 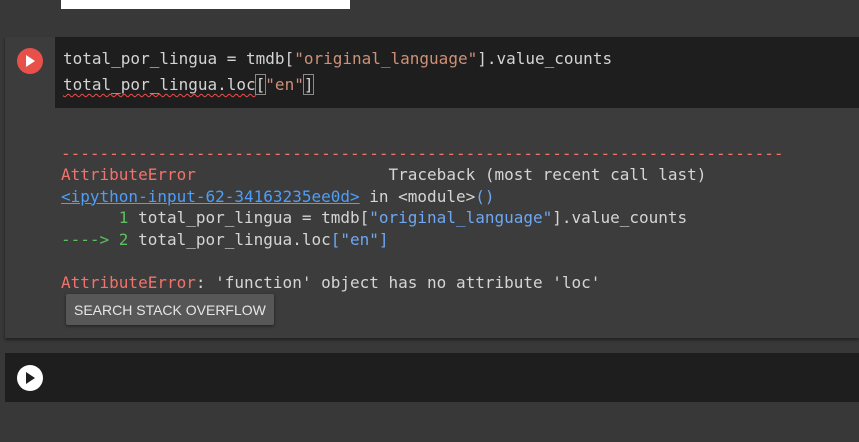 I want to click on code-cell-empty, so click(x=432, y=377).